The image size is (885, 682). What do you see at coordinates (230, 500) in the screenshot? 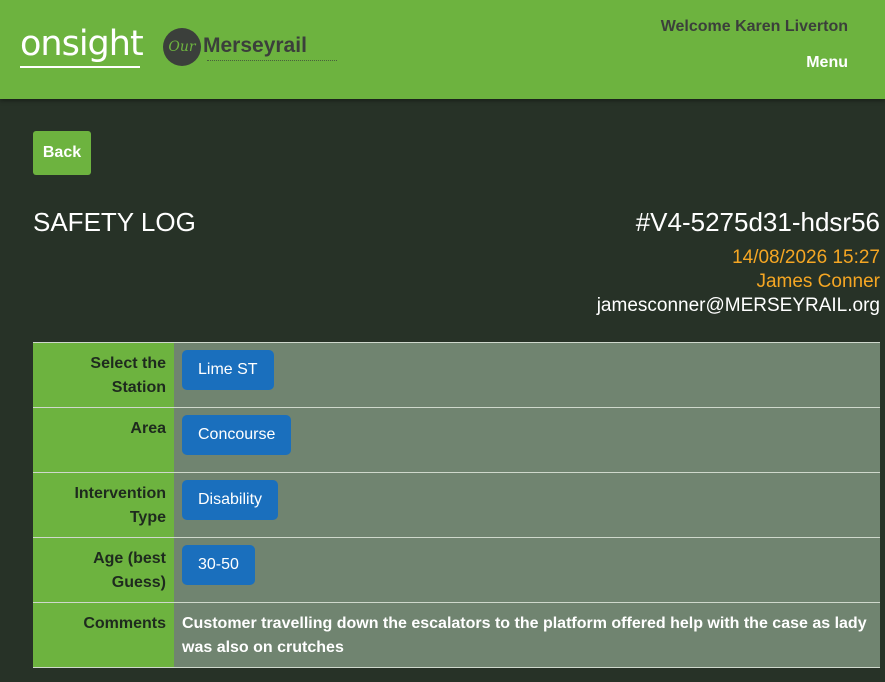
I see `intervention-type-chip: Disability` at bounding box center [230, 500].